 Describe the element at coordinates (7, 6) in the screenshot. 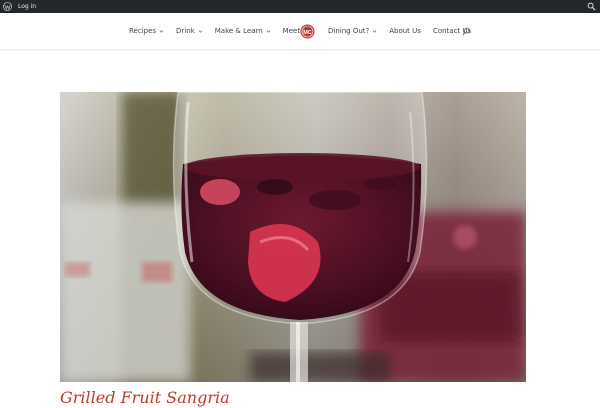

I see `wordpress-logo-icon` at that location.